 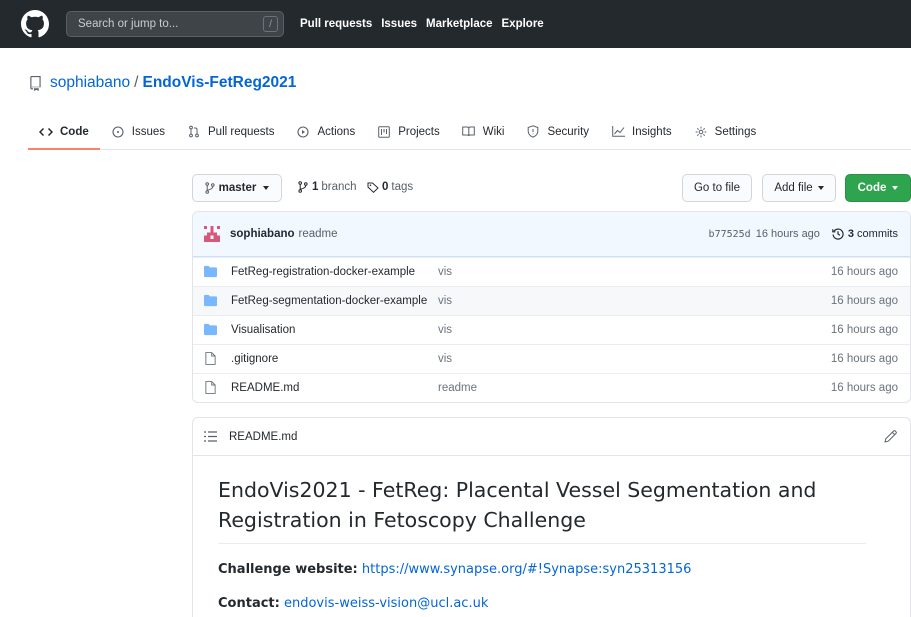 What do you see at coordinates (118, 132) in the screenshot?
I see `issue-icon` at bounding box center [118, 132].